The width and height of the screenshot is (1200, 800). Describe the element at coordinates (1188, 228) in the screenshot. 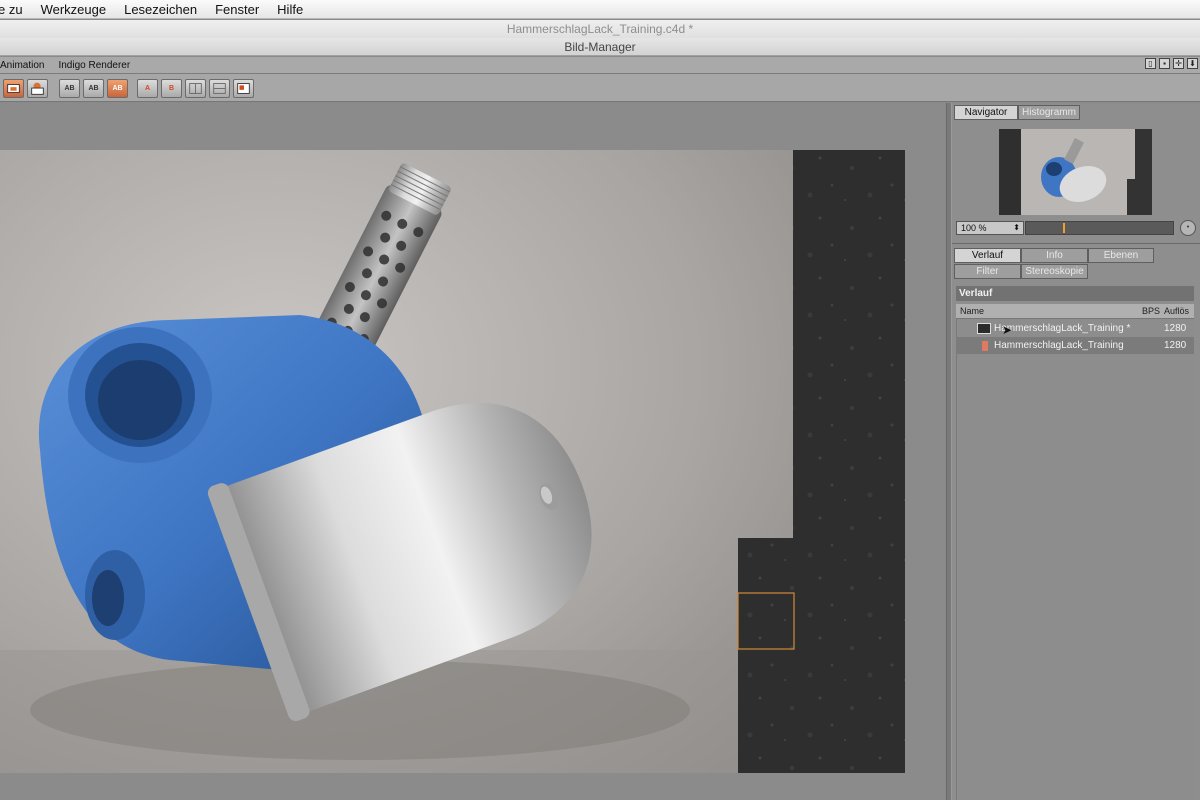

I see `zoom-fit-icon: •` at that location.